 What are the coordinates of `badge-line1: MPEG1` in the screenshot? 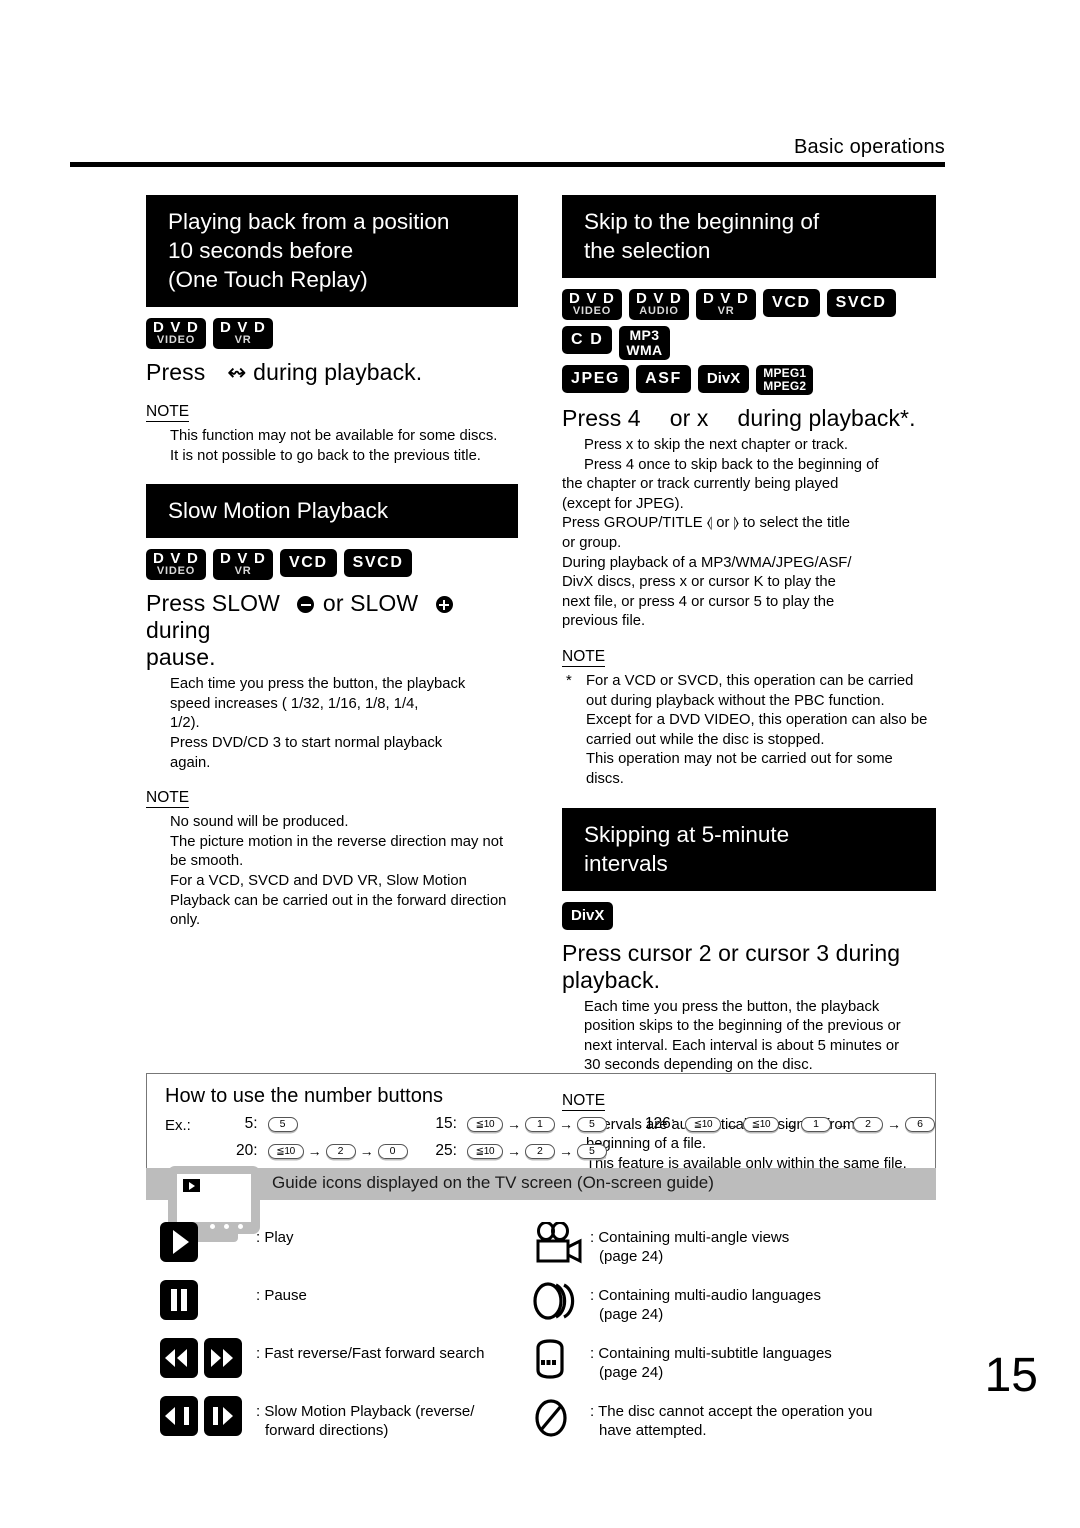 It's located at (785, 373).